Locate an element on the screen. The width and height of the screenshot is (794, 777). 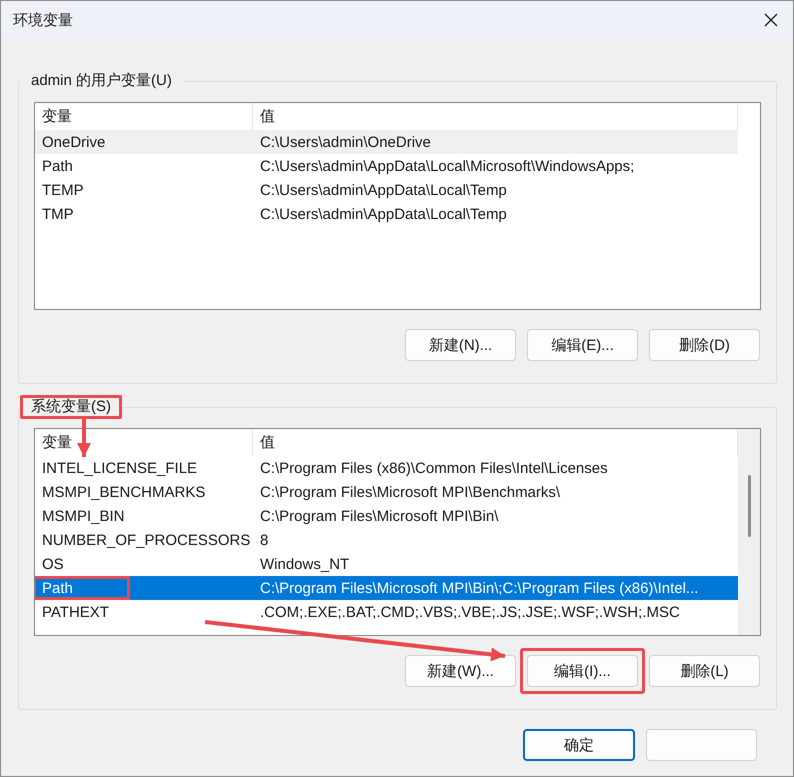
variable-value: 8 is located at coordinates (264, 540).